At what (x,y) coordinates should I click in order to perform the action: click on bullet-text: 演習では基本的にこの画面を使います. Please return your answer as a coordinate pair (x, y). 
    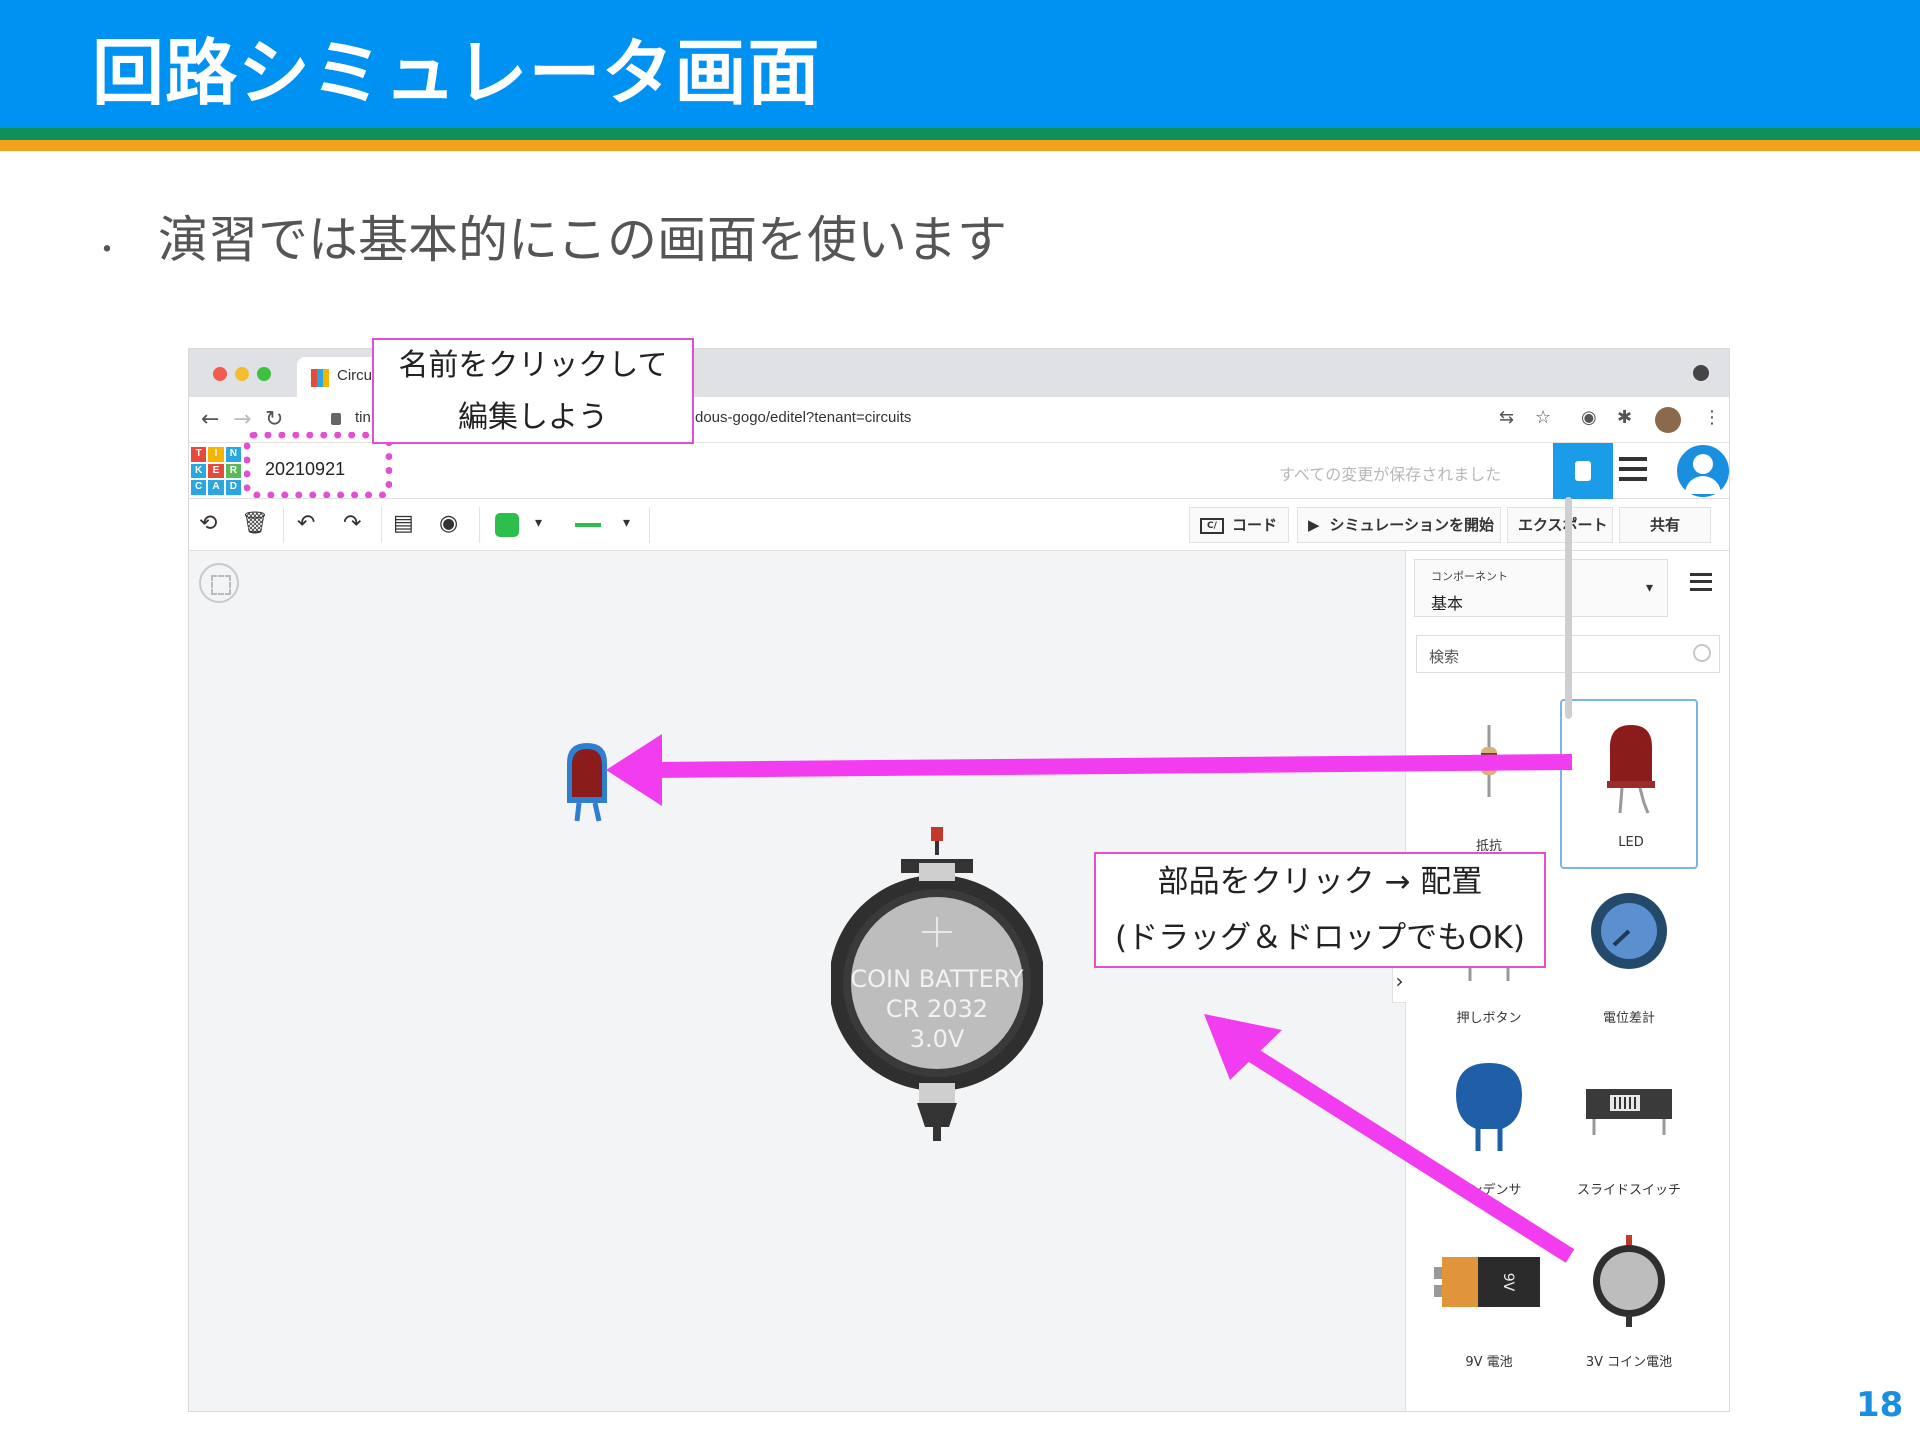
    Looking at the image, I should click on (582, 240).